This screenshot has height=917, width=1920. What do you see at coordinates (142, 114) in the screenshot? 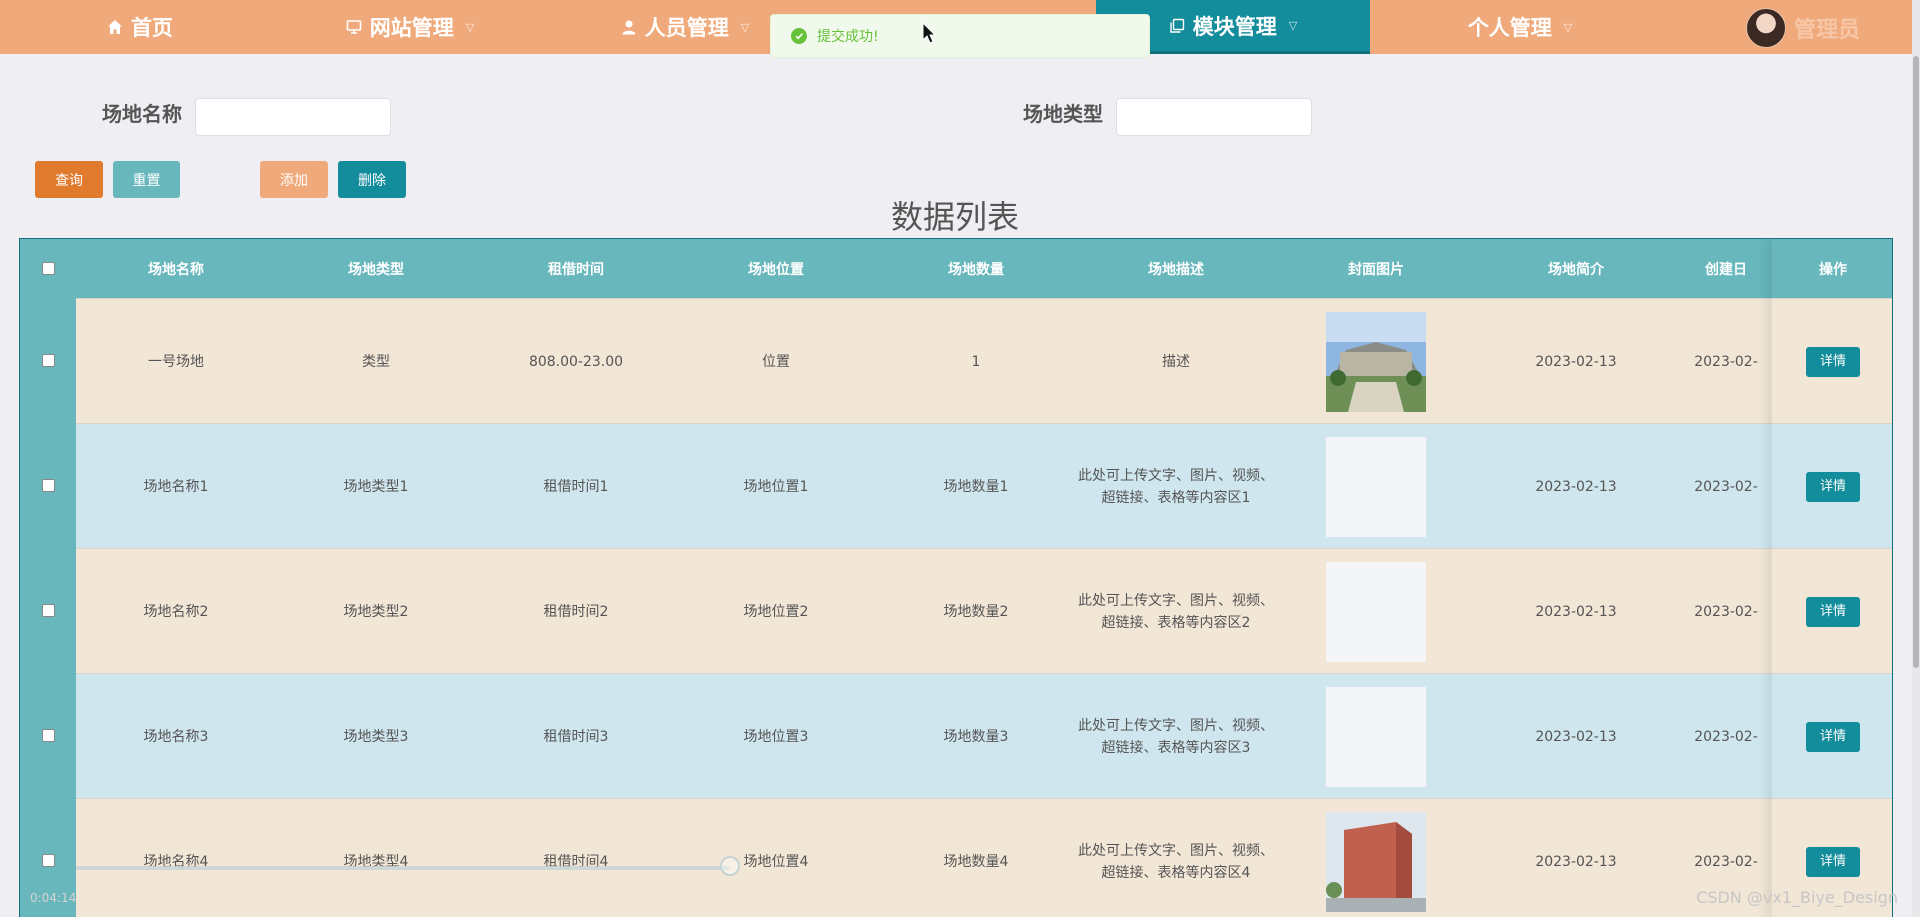
I see `venue-name-label: 场地名称` at bounding box center [142, 114].